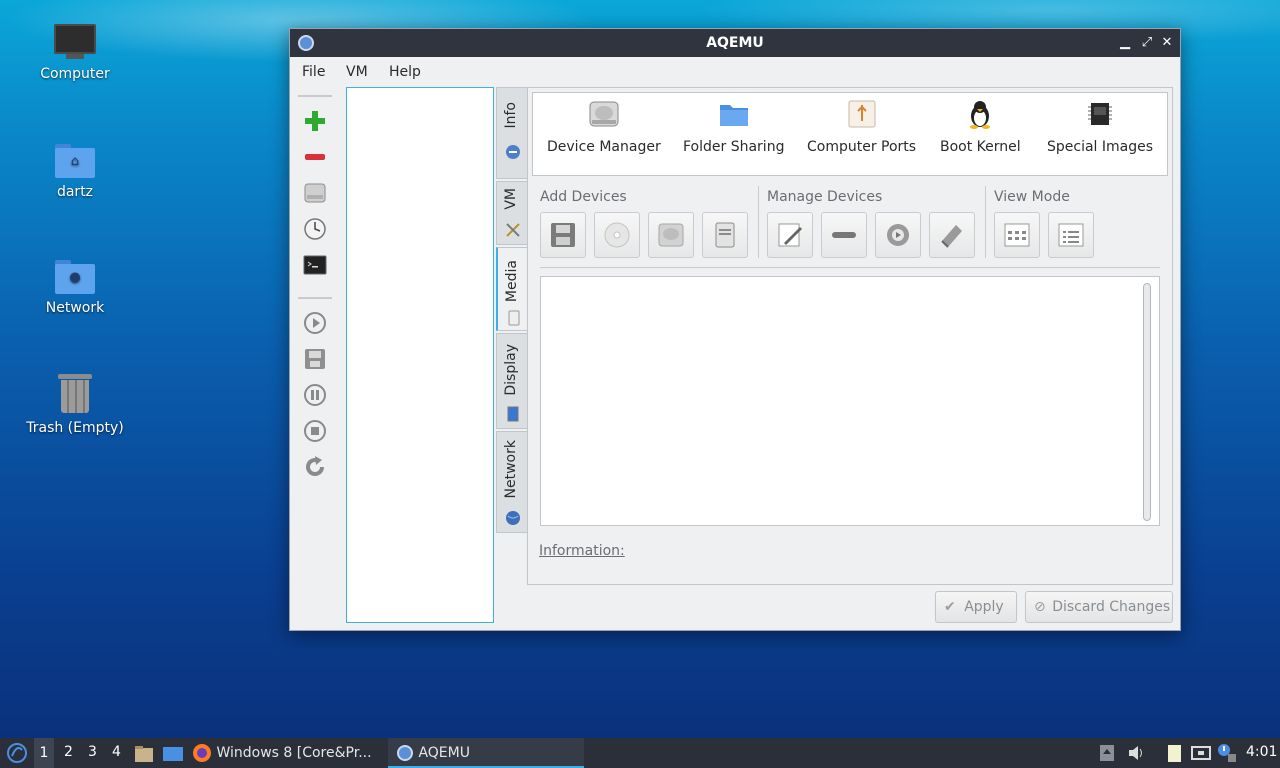 This screenshot has width=1280, height=768. I want to click on linux-penguin-icon, so click(980, 115).